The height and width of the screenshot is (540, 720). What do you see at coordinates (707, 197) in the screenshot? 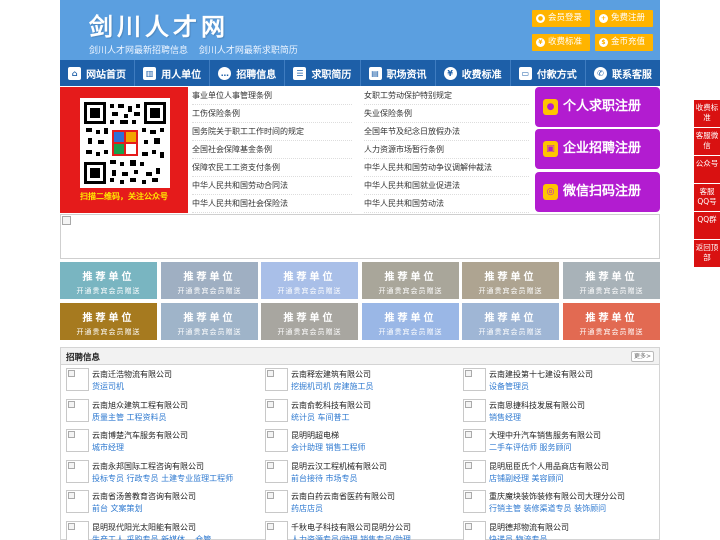
I see `side-qq-button: 客服QQ号` at bounding box center [707, 197].